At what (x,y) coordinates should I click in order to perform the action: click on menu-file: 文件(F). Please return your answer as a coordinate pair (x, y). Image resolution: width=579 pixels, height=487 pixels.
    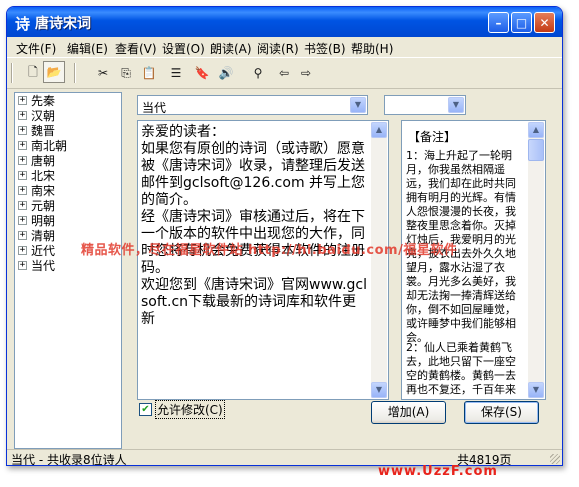
    Looking at the image, I should click on (36, 48).